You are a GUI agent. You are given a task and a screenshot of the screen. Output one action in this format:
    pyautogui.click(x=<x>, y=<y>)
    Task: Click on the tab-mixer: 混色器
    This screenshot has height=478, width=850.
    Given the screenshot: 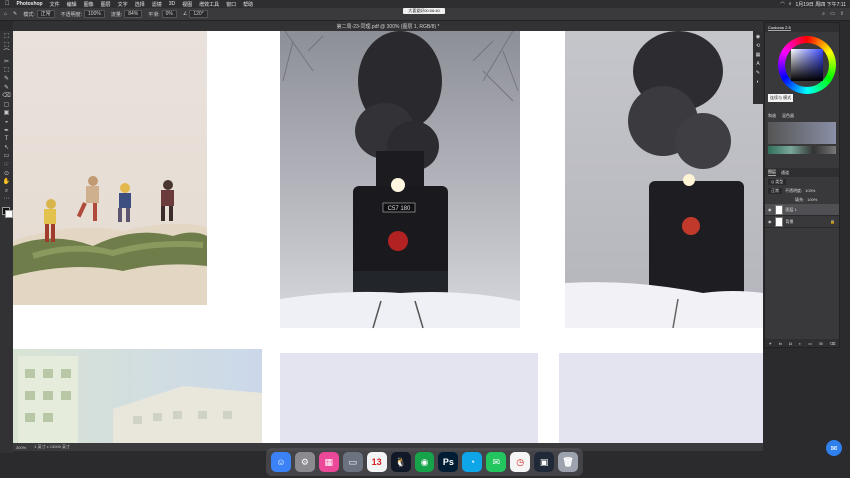 What is the action you would take?
    pyautogui.click(x=788, y=116)
    